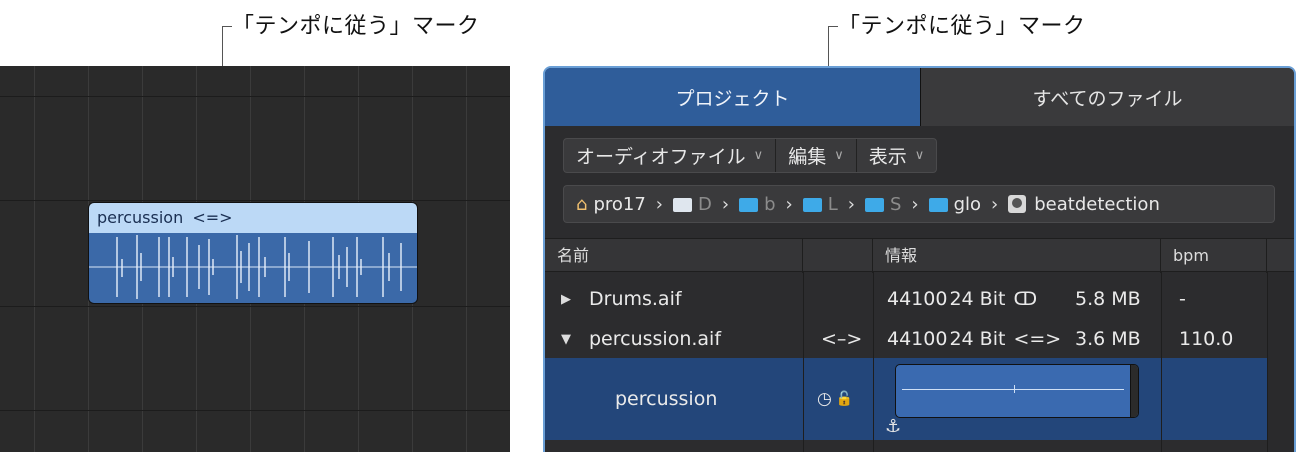 The image size is (1298, 452). What do you see at coordinates (807, 157) in the screenshot?
I see `menu-edit-label: 編集` at bounding box center [807, 157].